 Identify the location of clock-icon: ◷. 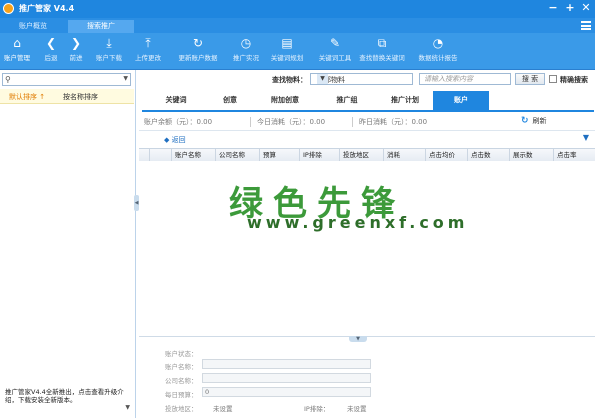
(246, 43).